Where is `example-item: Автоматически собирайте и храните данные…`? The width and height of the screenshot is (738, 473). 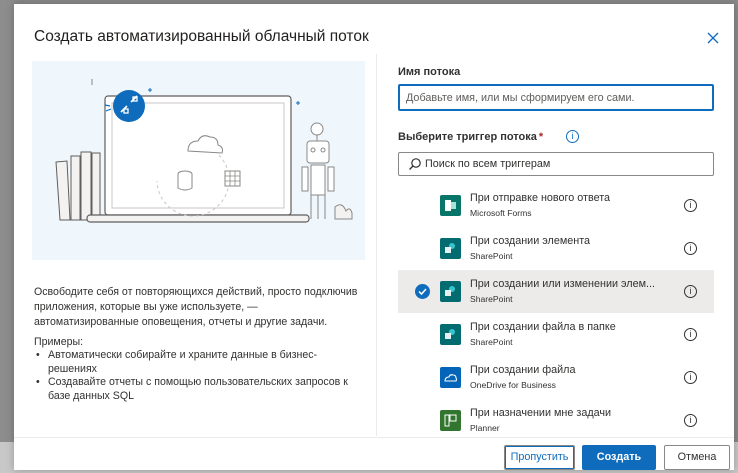
example-item: Автоматически собирайте и храните данные… is located at coordinates (201, 362).